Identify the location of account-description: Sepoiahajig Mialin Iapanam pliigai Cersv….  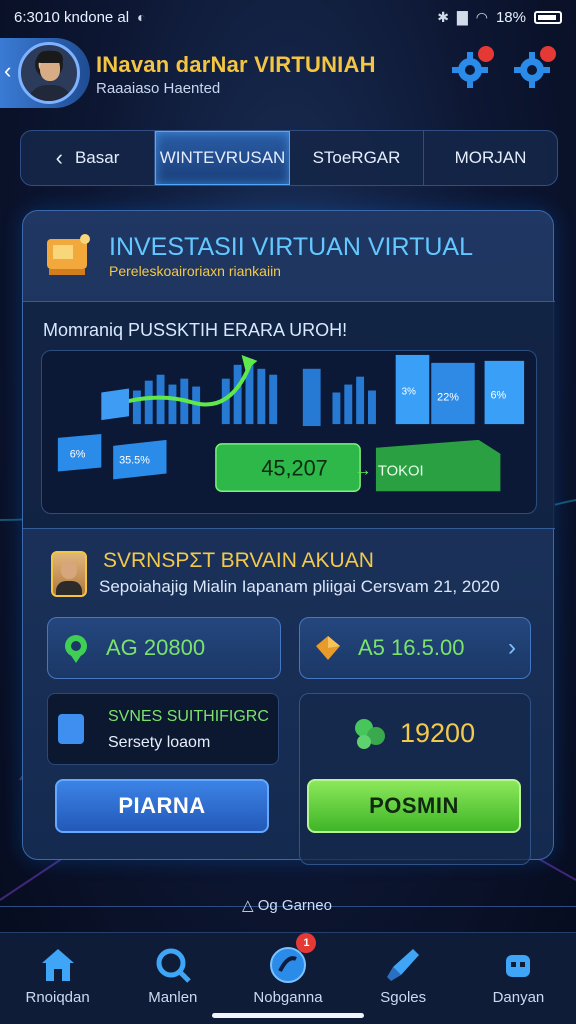
(299, 586).